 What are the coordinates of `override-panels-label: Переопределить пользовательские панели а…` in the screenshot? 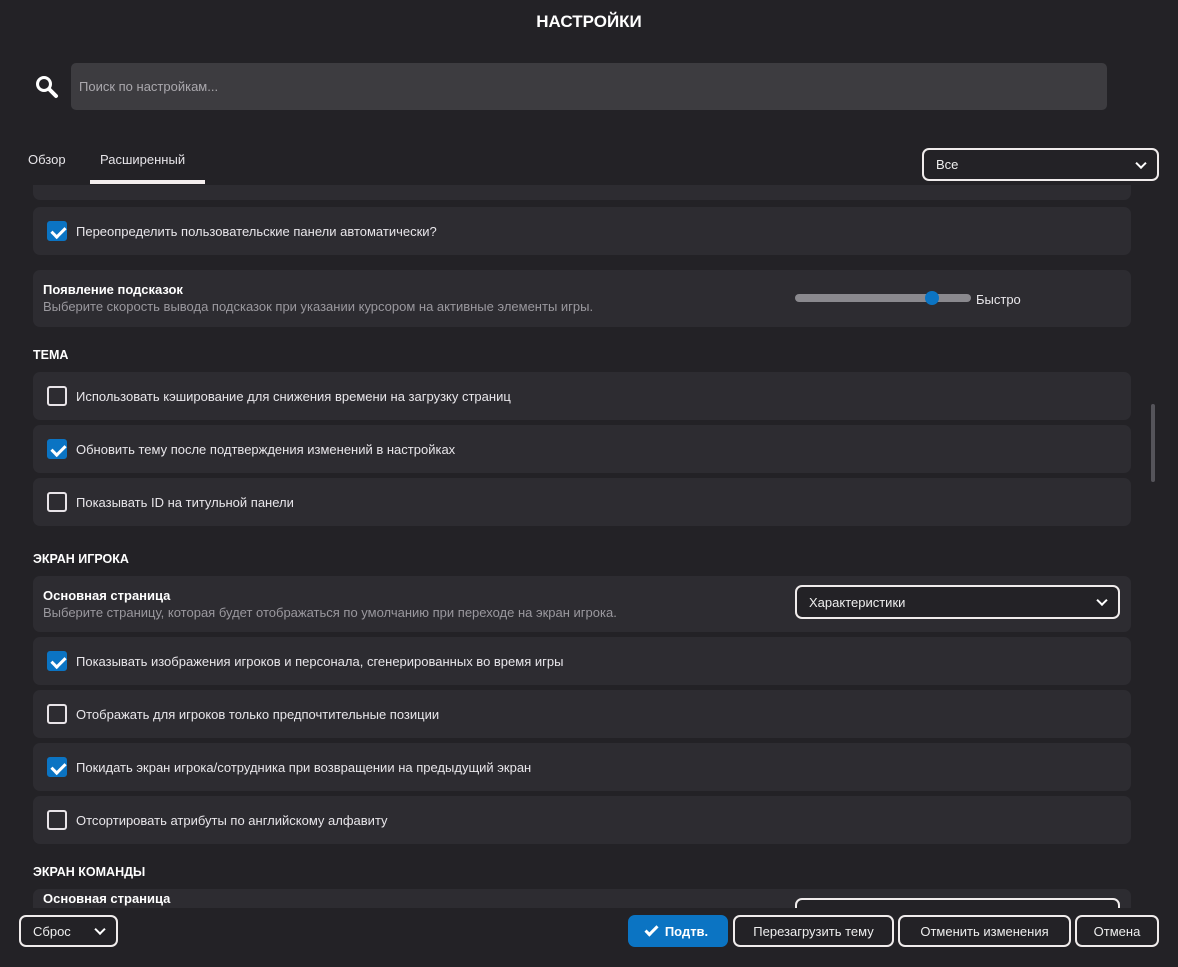 It's located at (256, 231).